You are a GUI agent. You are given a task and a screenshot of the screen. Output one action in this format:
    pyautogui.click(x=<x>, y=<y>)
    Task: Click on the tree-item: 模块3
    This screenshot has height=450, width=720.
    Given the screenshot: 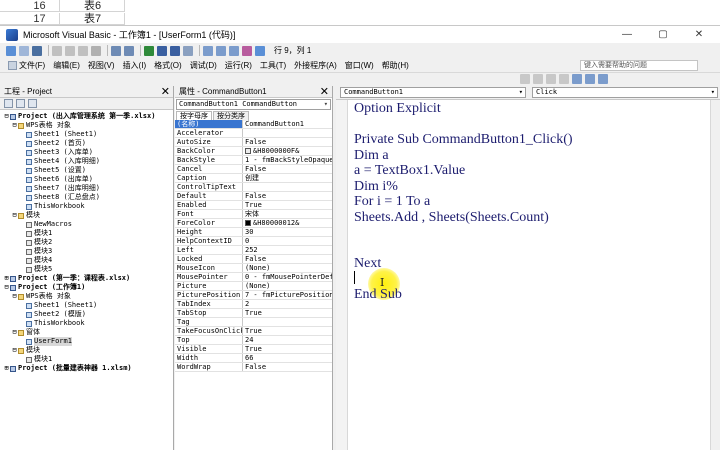 What is the action you would take?
    pyautogui.click(x=86, y=251)
    